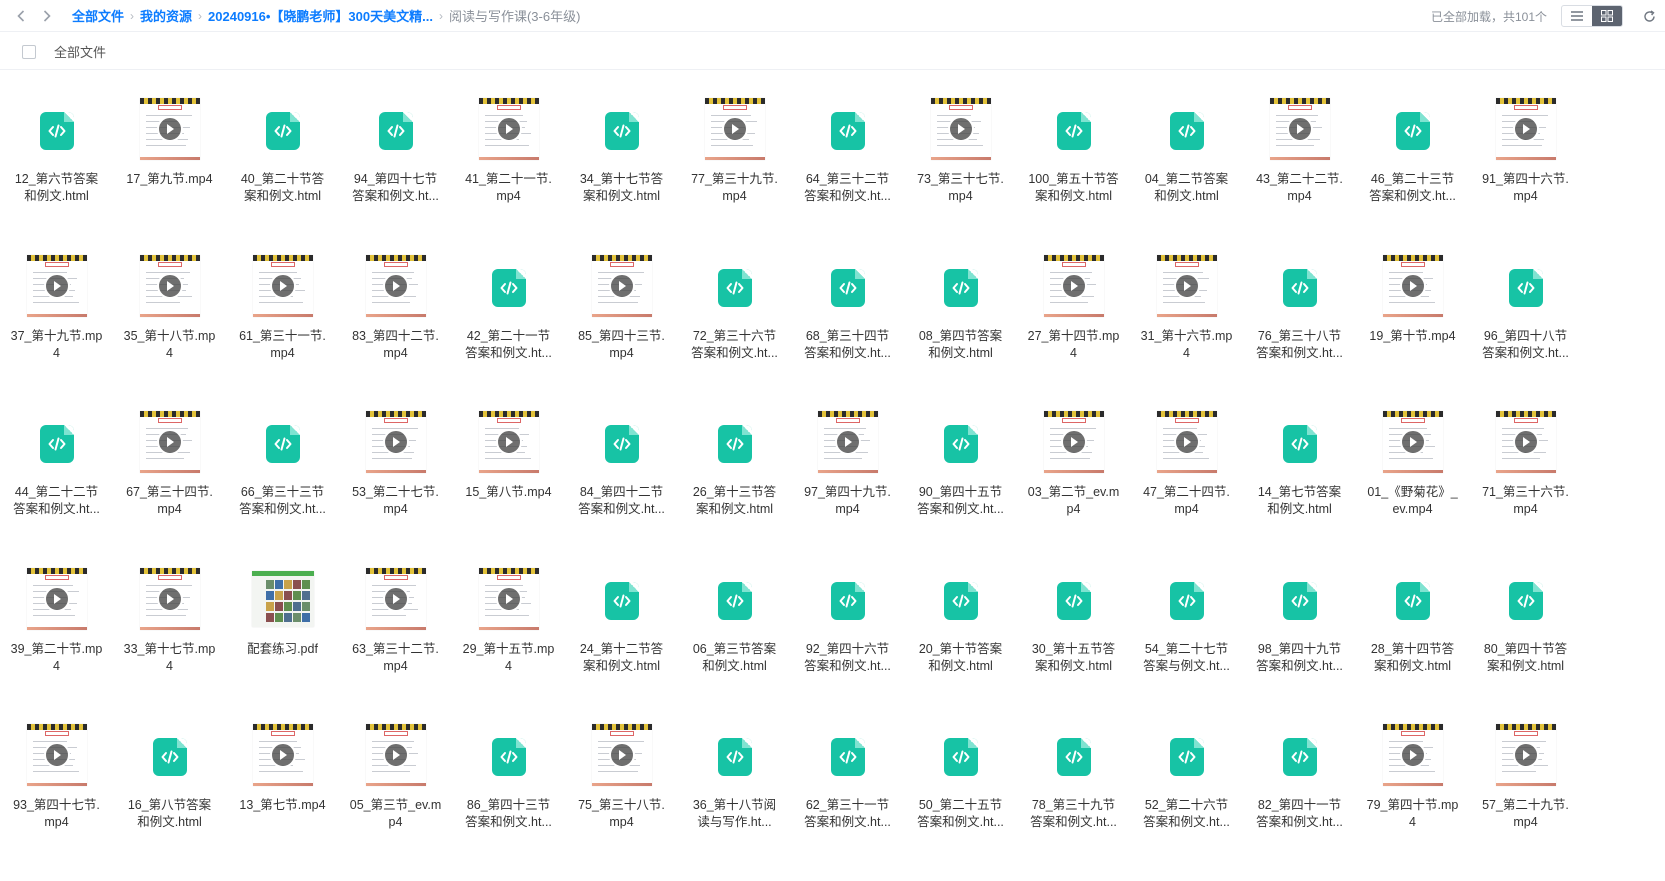  I want to click on file-item: 34_第十七节答案和例文.html, so click(621, 176).